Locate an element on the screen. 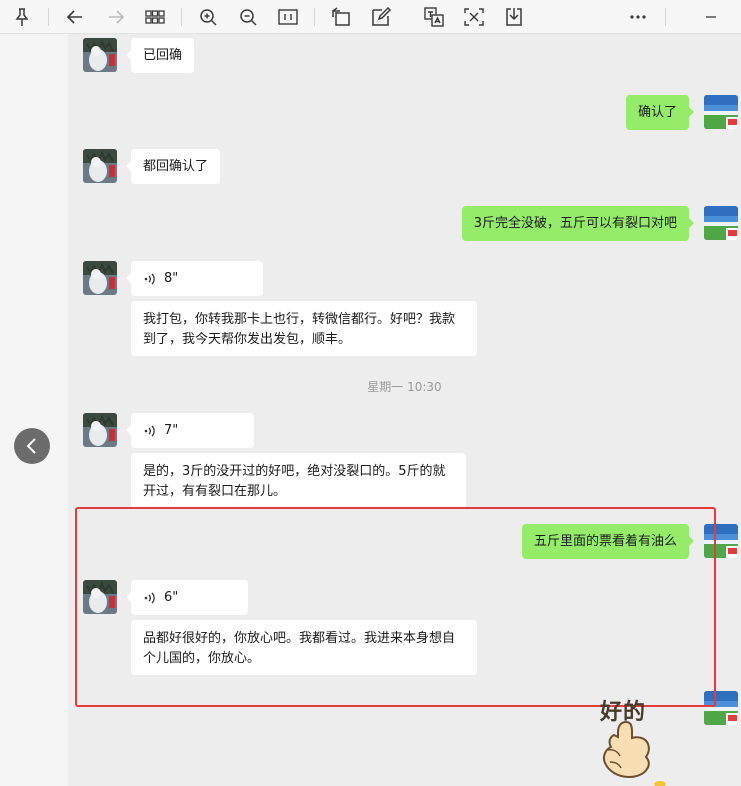 Image resolution: width=741 pixels, height=786 pixels. download-icon is located at coordinates (514, 17).